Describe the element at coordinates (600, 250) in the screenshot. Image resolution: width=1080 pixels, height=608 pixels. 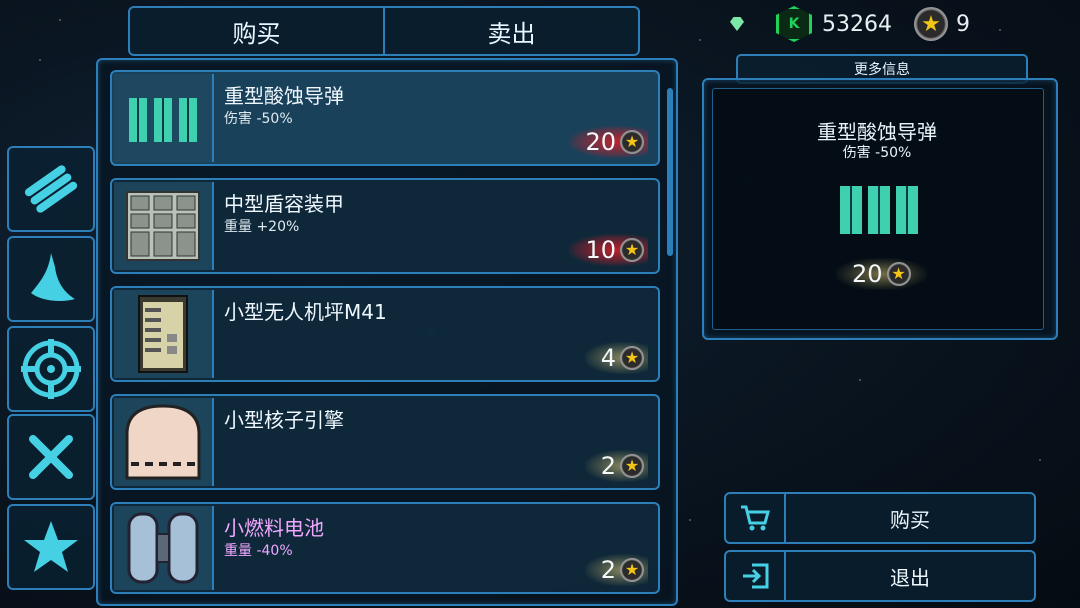
I see `price-value: 10` at that location.